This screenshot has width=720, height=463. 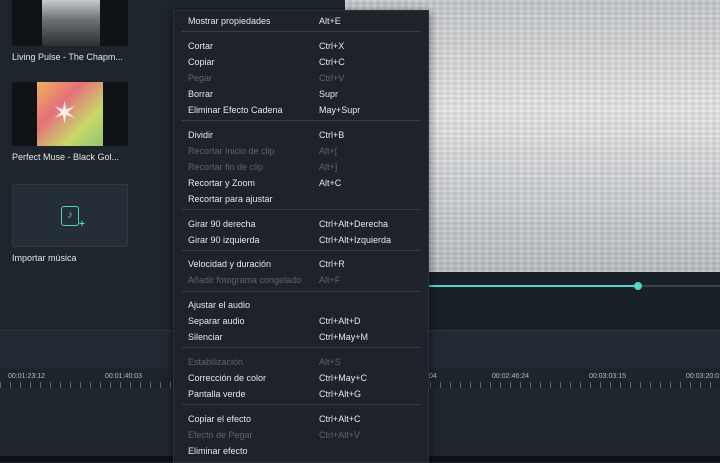 What do you see at coordinates (332, 45) in the screenshot?
I see `menu-item-shortcut: Ctrl+X` at bounding box center [332, 45].